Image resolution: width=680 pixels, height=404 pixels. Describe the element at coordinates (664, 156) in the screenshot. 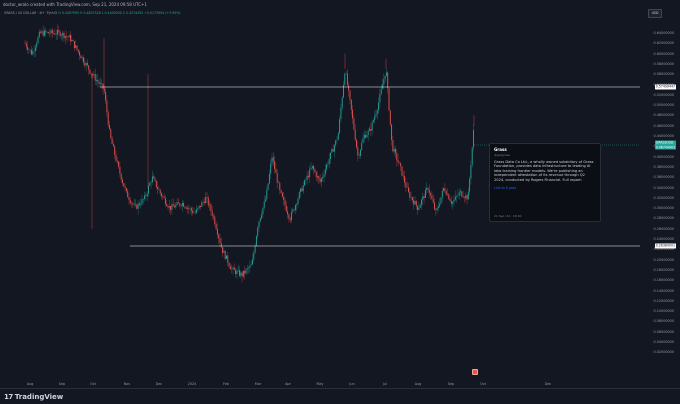

I see `price-tick: 0.40000000` at that location.